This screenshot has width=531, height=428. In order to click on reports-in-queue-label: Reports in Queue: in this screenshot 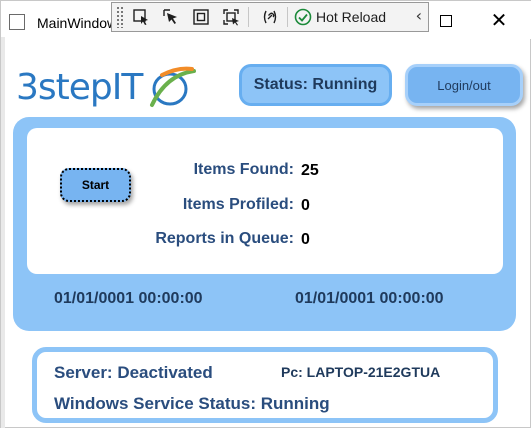, I will do `click(224, 238)`.